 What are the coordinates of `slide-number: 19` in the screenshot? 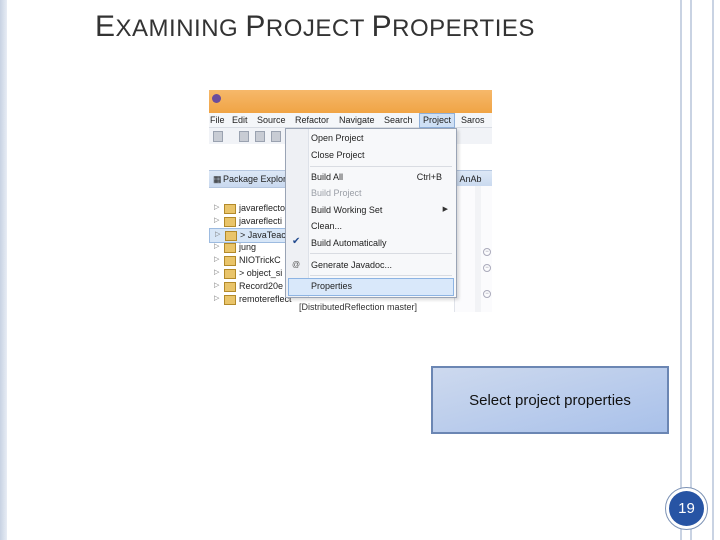 It's located at (686, 508).